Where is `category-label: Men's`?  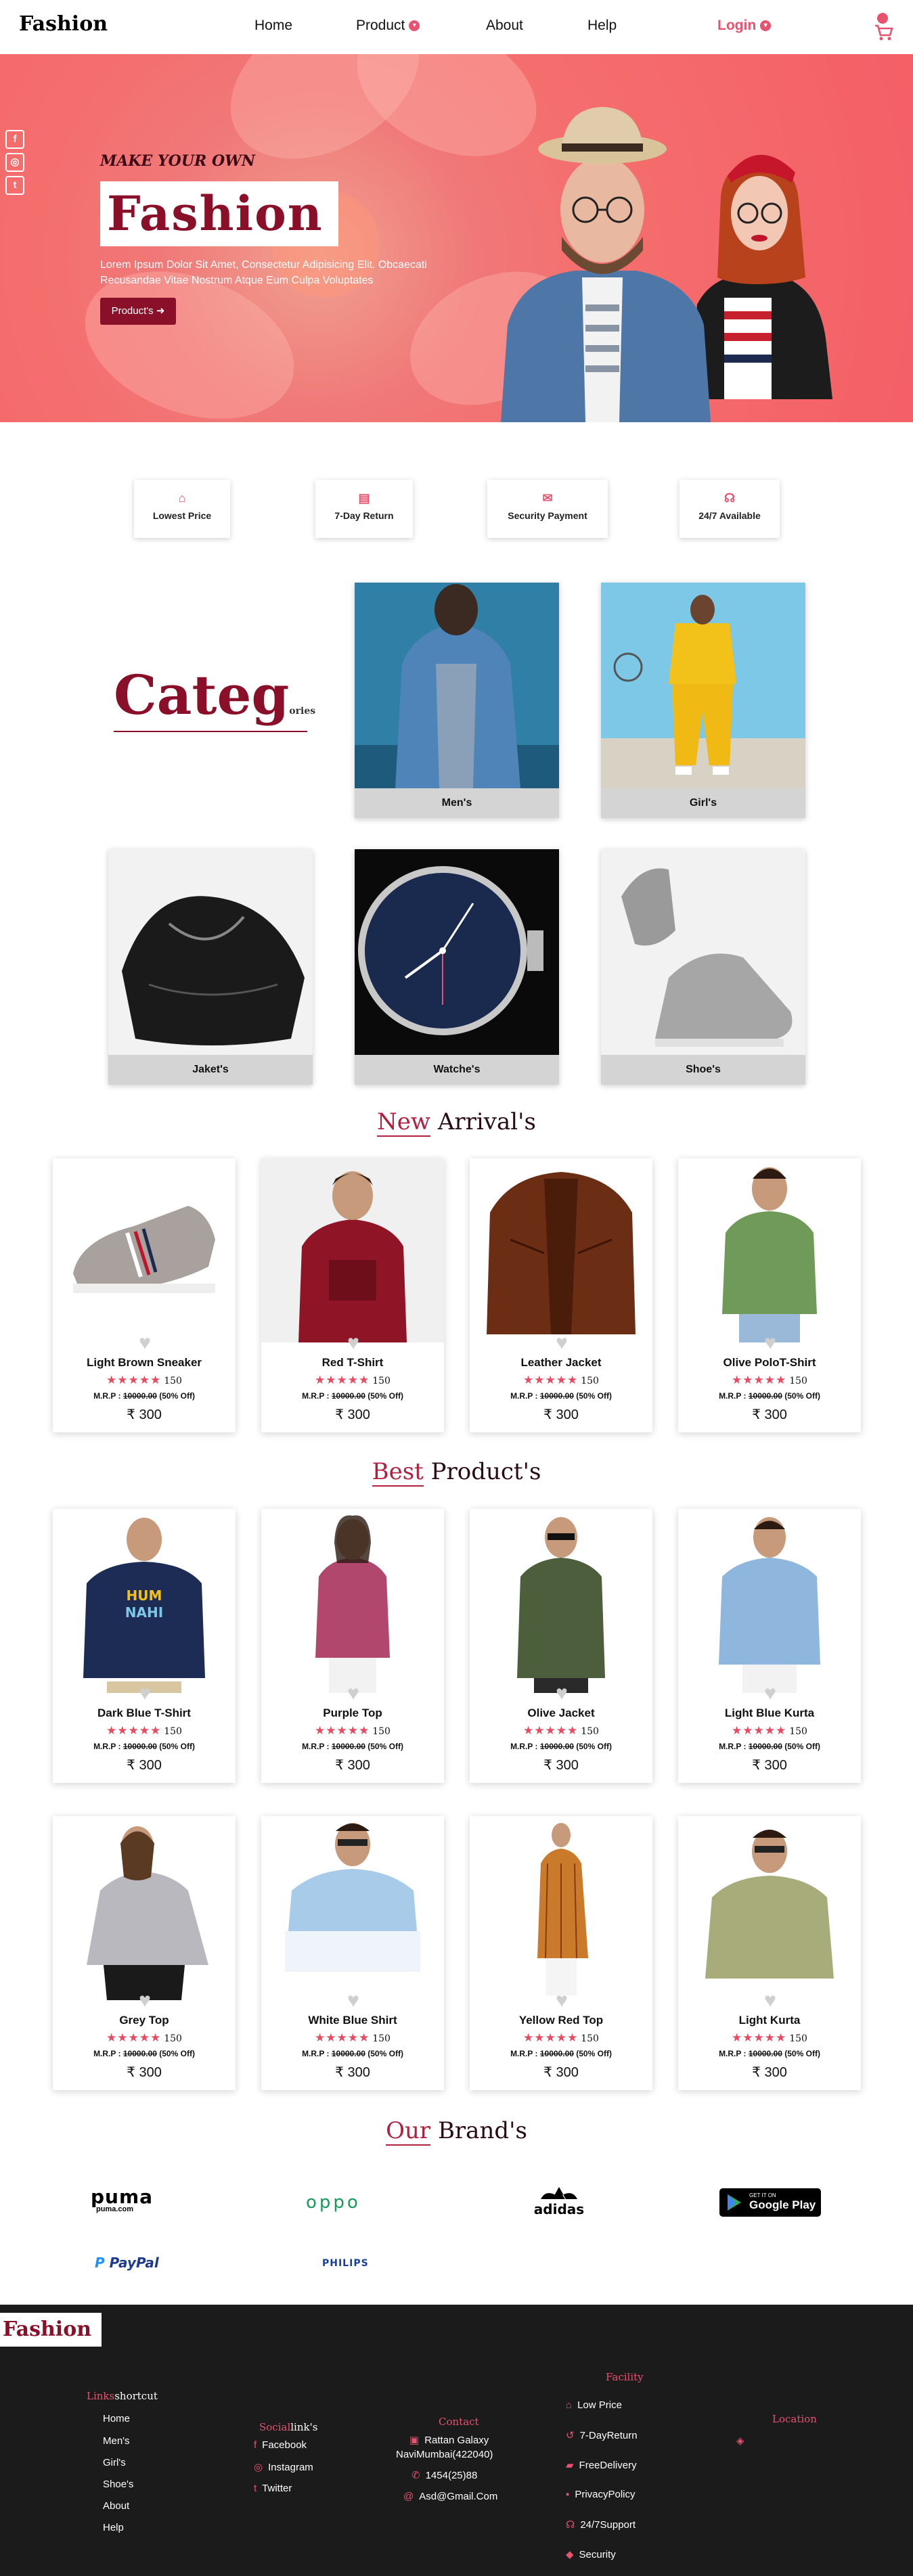 category-label: Men's is located at coordinates (457, 803).